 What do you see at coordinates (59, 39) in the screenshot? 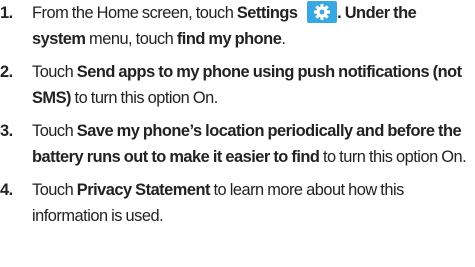
I see `system-menu-label: system` at bounding box center [59, 39].